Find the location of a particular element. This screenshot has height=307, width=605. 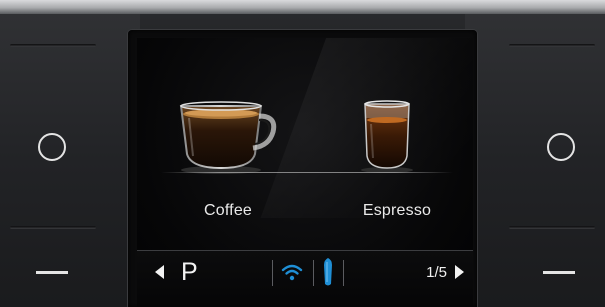

profile-indicator: P is located at coordinates (189, 272).